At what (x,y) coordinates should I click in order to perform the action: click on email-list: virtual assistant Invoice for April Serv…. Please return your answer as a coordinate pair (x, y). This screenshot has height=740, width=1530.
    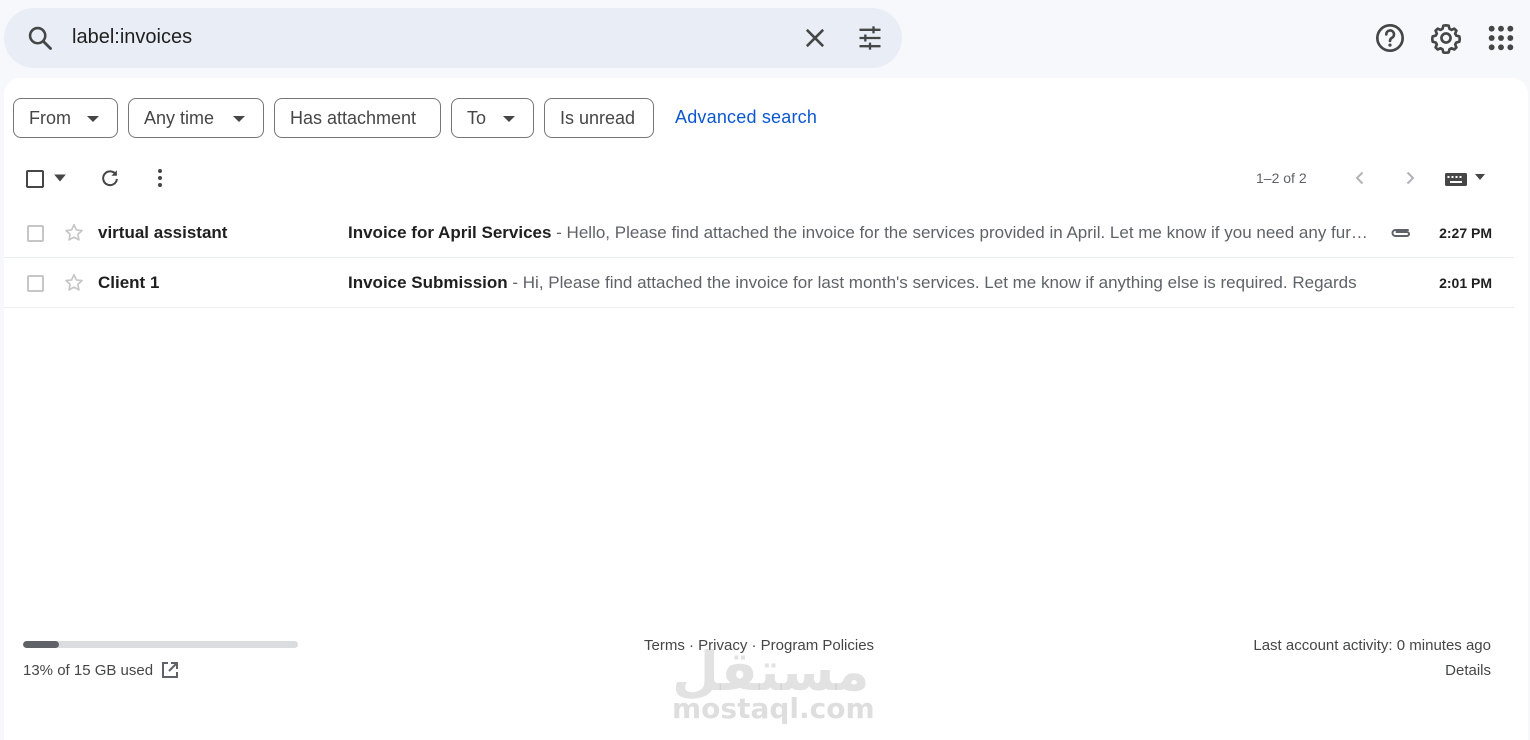
    Looking at the image, I should click on (759, 258).